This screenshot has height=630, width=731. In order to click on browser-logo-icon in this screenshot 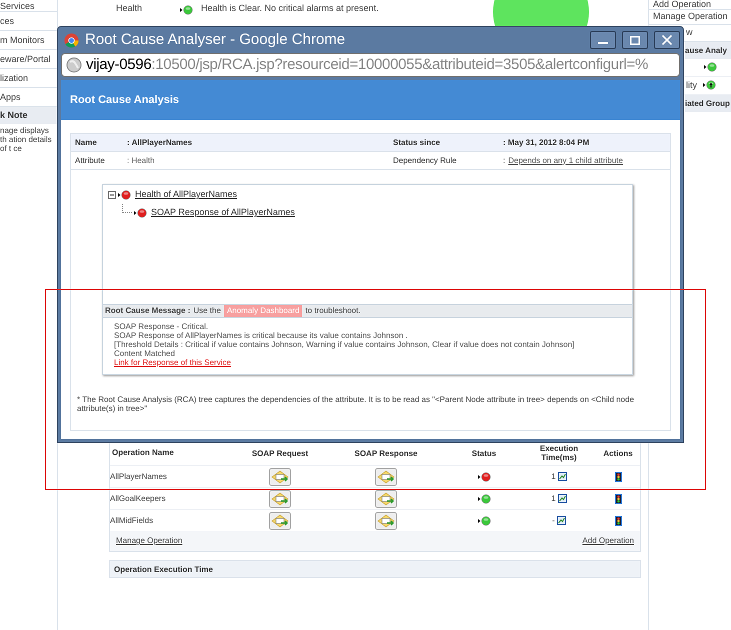, I will do `click(71, 40)`.